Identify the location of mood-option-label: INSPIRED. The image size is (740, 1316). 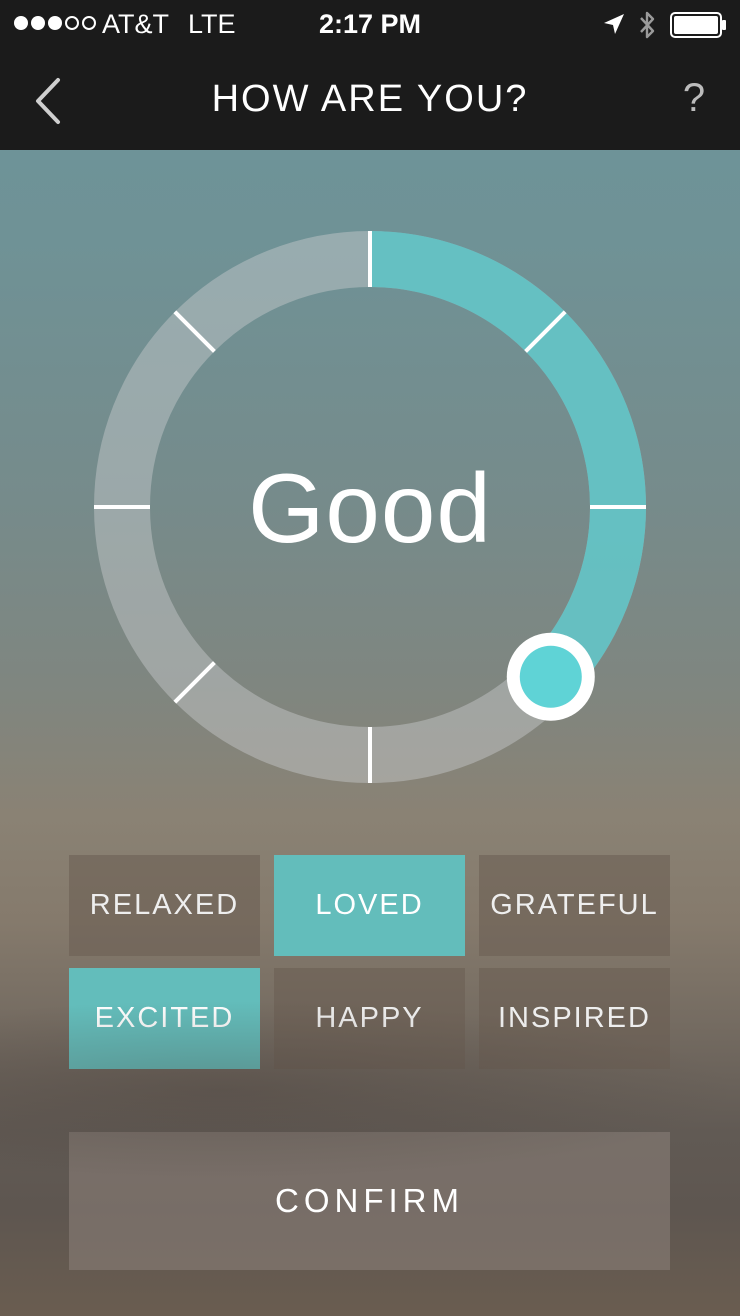
(574, 1018).